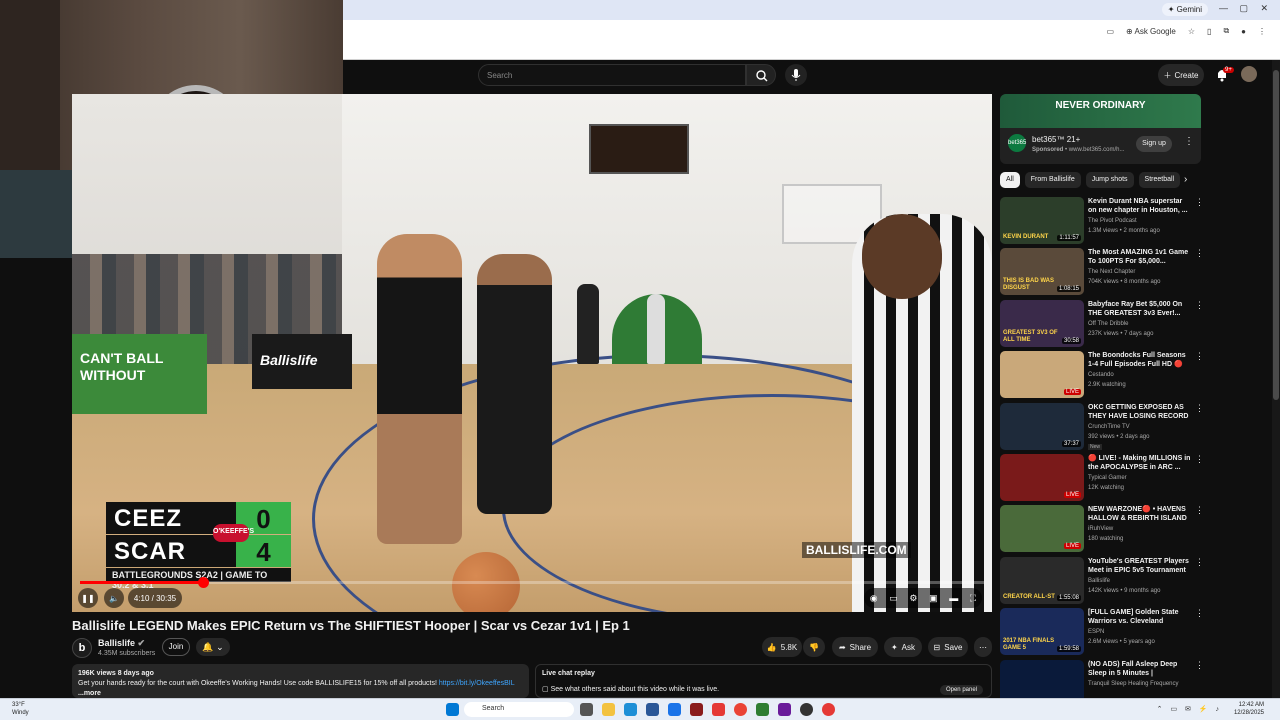 This screenshot has height=720, width=1280. Describe the element at coordinates (1151, 31) in the screenshot. I see `ask-google-button: ⊕ Ask Google` at that location.